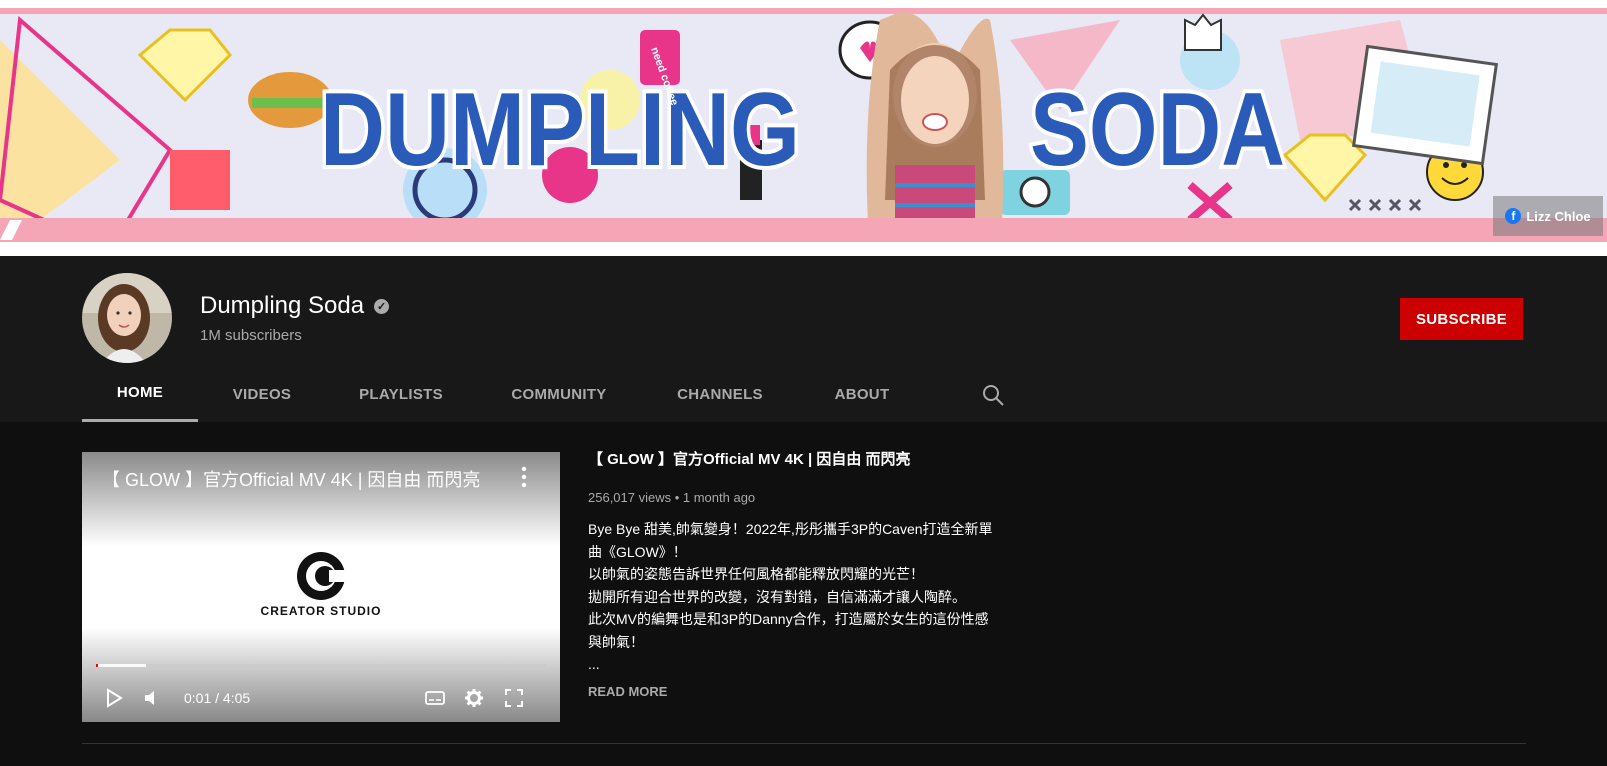 This screenshot has width=1607, height=766. I want to click on channel-avatar, so click(127, 318).